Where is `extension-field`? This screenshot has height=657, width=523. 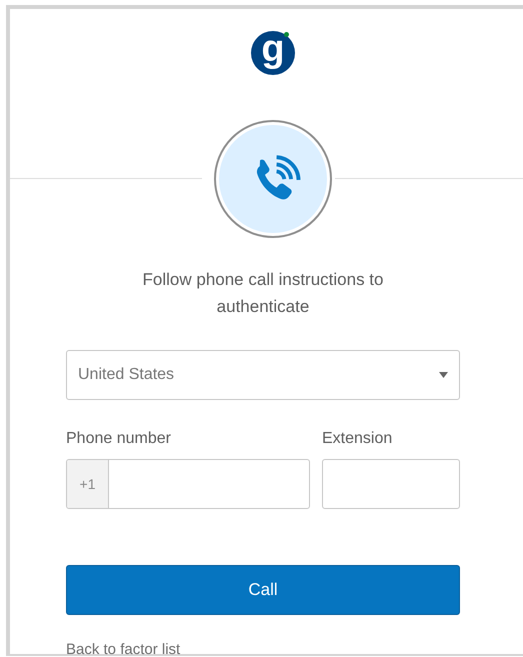
extension-field is located at coordinates (391, 484).